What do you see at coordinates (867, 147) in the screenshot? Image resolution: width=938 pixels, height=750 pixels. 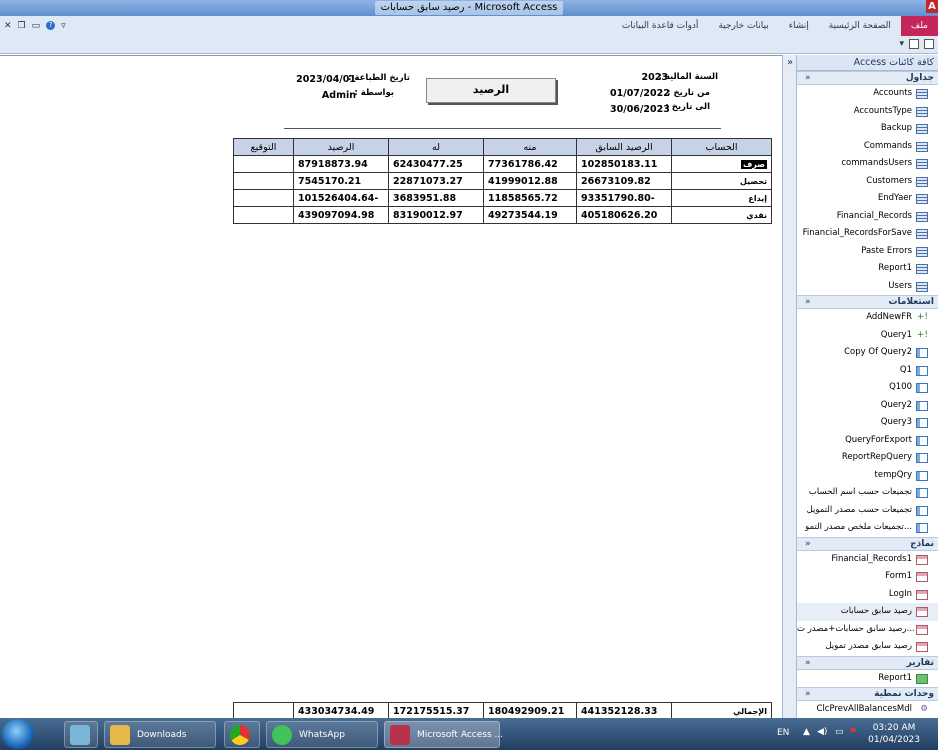 I see `nav-item: Commands` at bounding box center [867, 147].